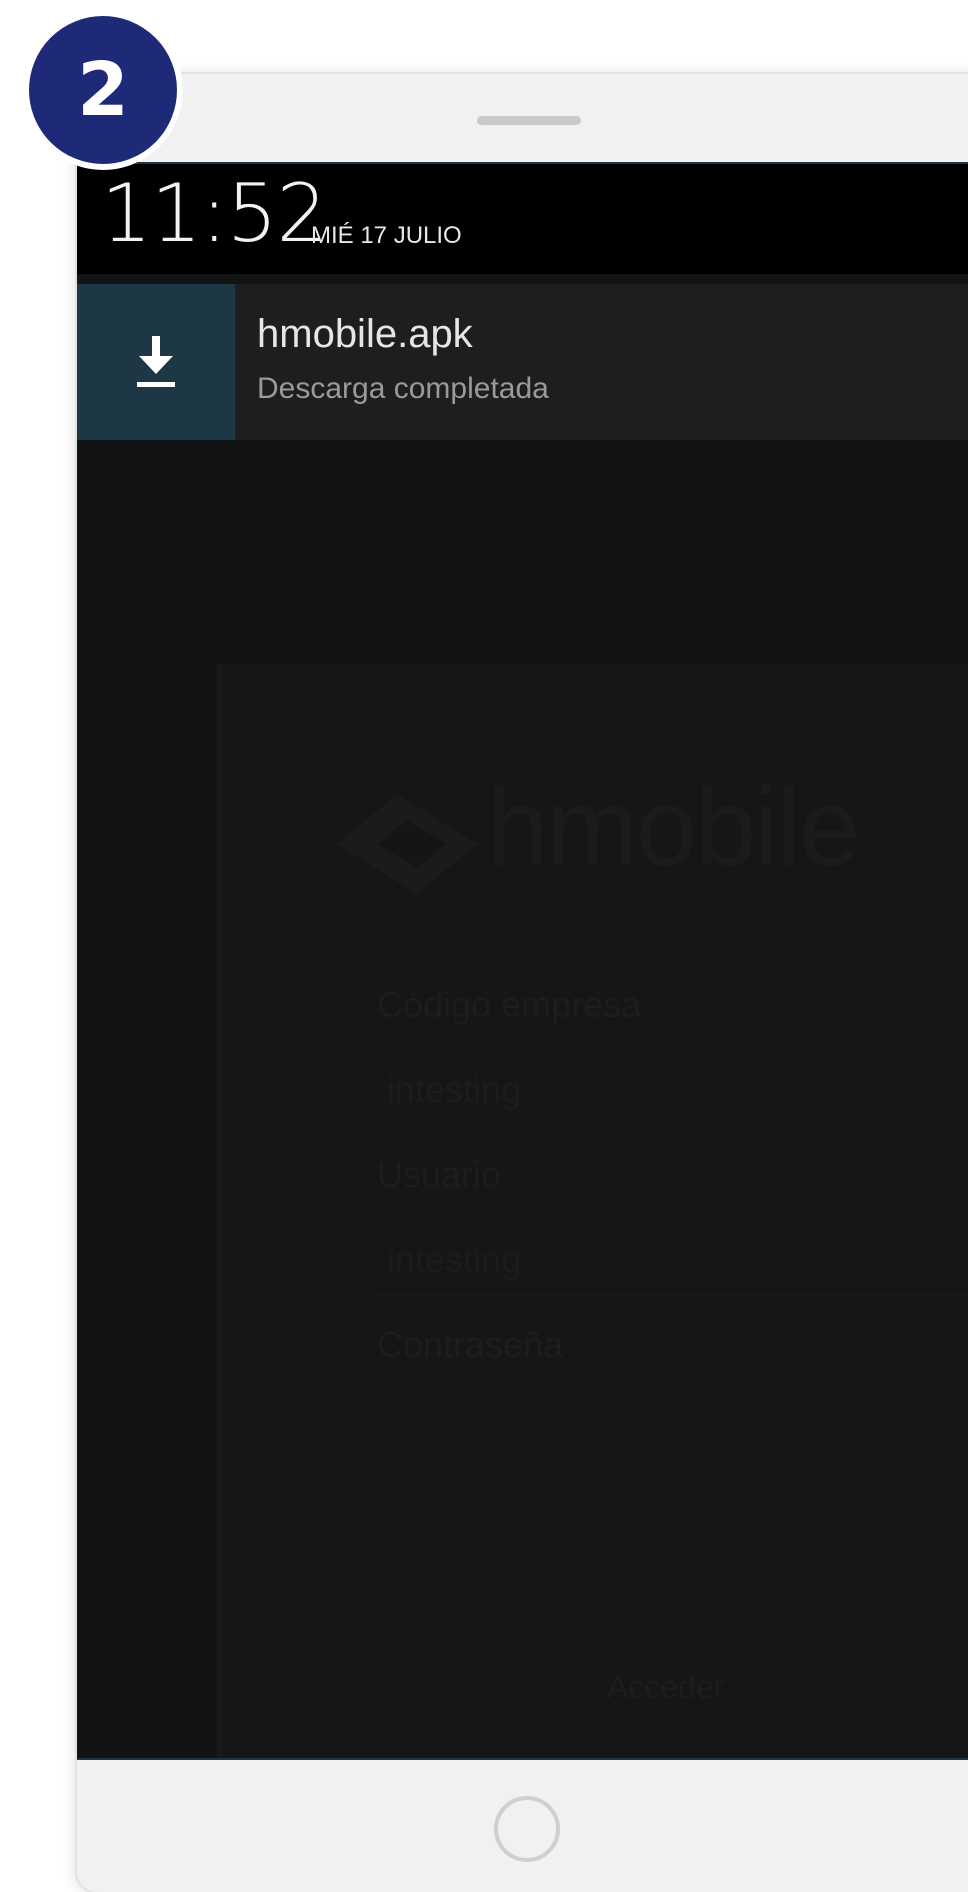 This screenshot has height=1892, width=968. I want to click on background-label-user: Usuario, so click(439, 1174).